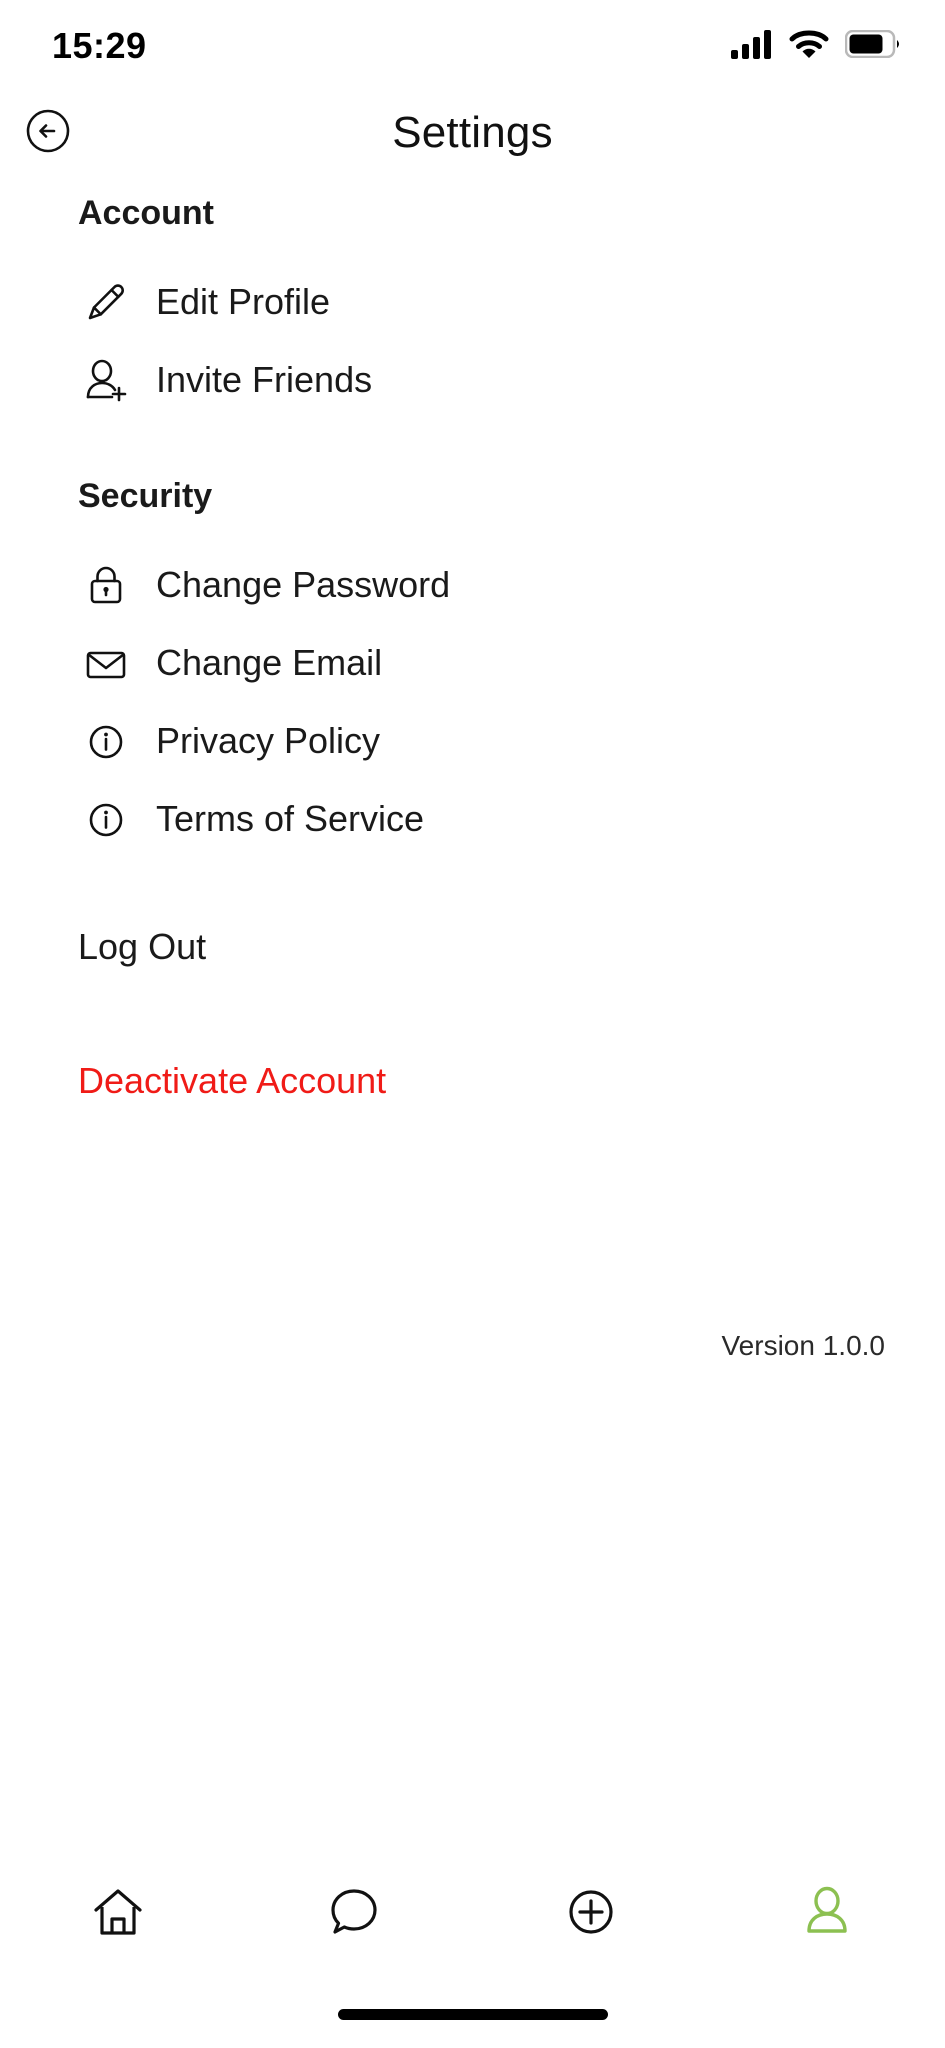  Describe the element at coordinates (809, 46) in the screenshot. I see `wifi-icon` at that location.